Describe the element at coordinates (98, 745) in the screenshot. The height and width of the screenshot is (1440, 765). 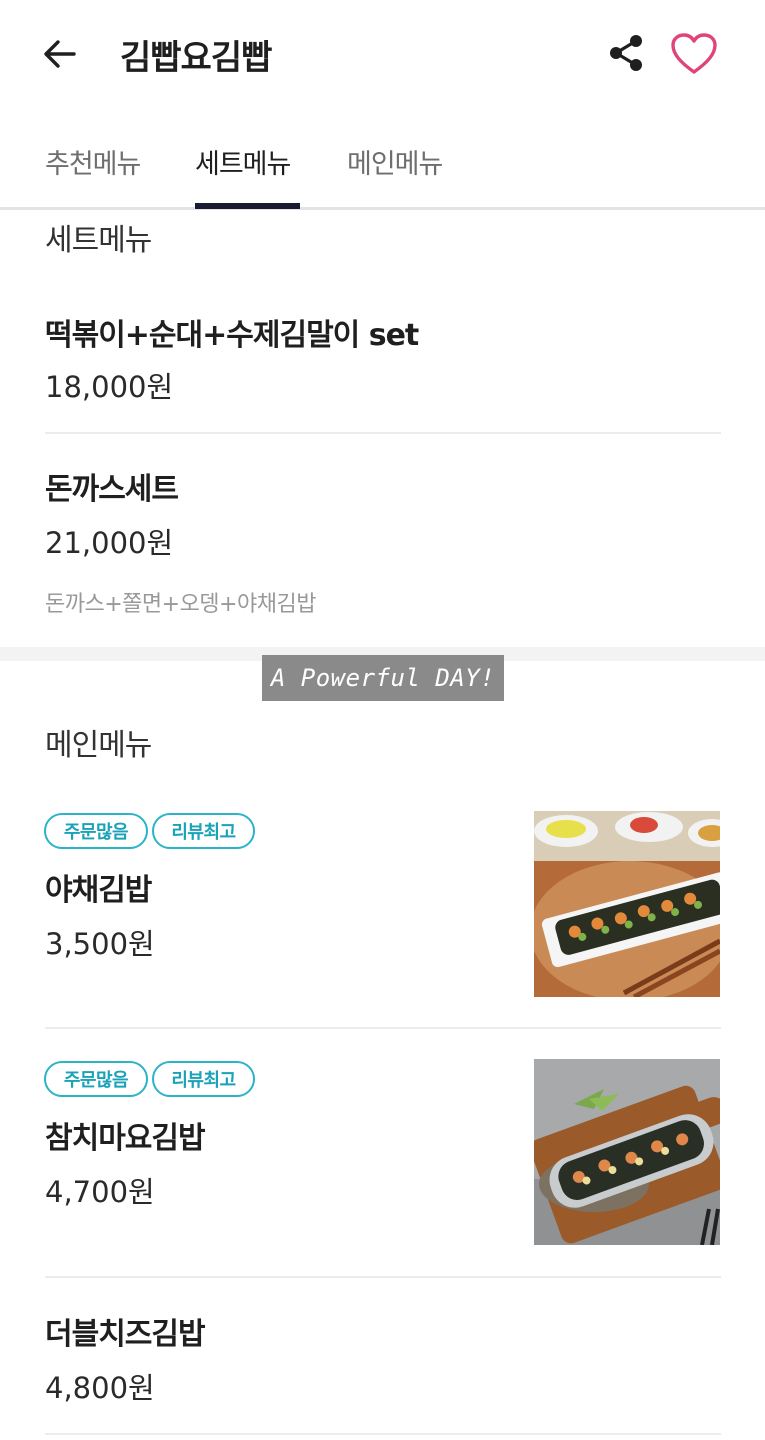
I see `section-title-main: 메인메뉴` at that location.